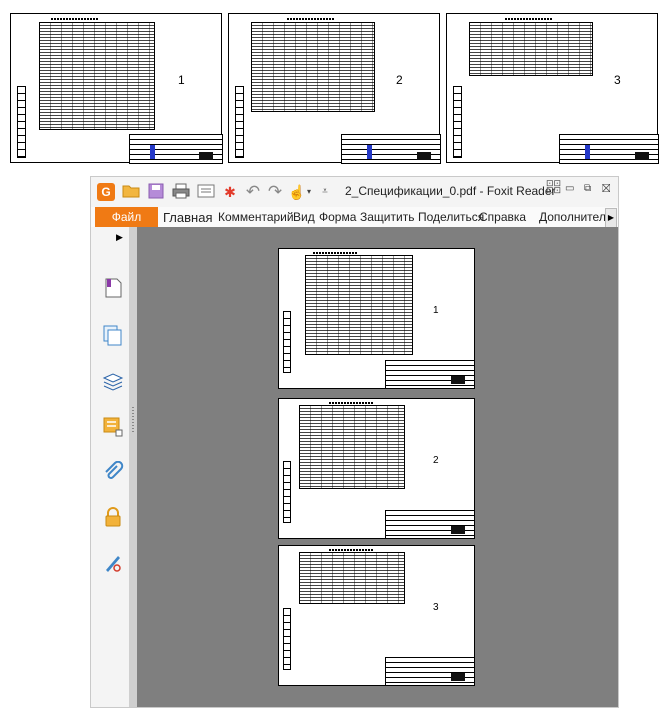 Image resolution: width=672 pixels, height=708 pixels. I want to click on close-icon: ⛝, so click(606, 189).